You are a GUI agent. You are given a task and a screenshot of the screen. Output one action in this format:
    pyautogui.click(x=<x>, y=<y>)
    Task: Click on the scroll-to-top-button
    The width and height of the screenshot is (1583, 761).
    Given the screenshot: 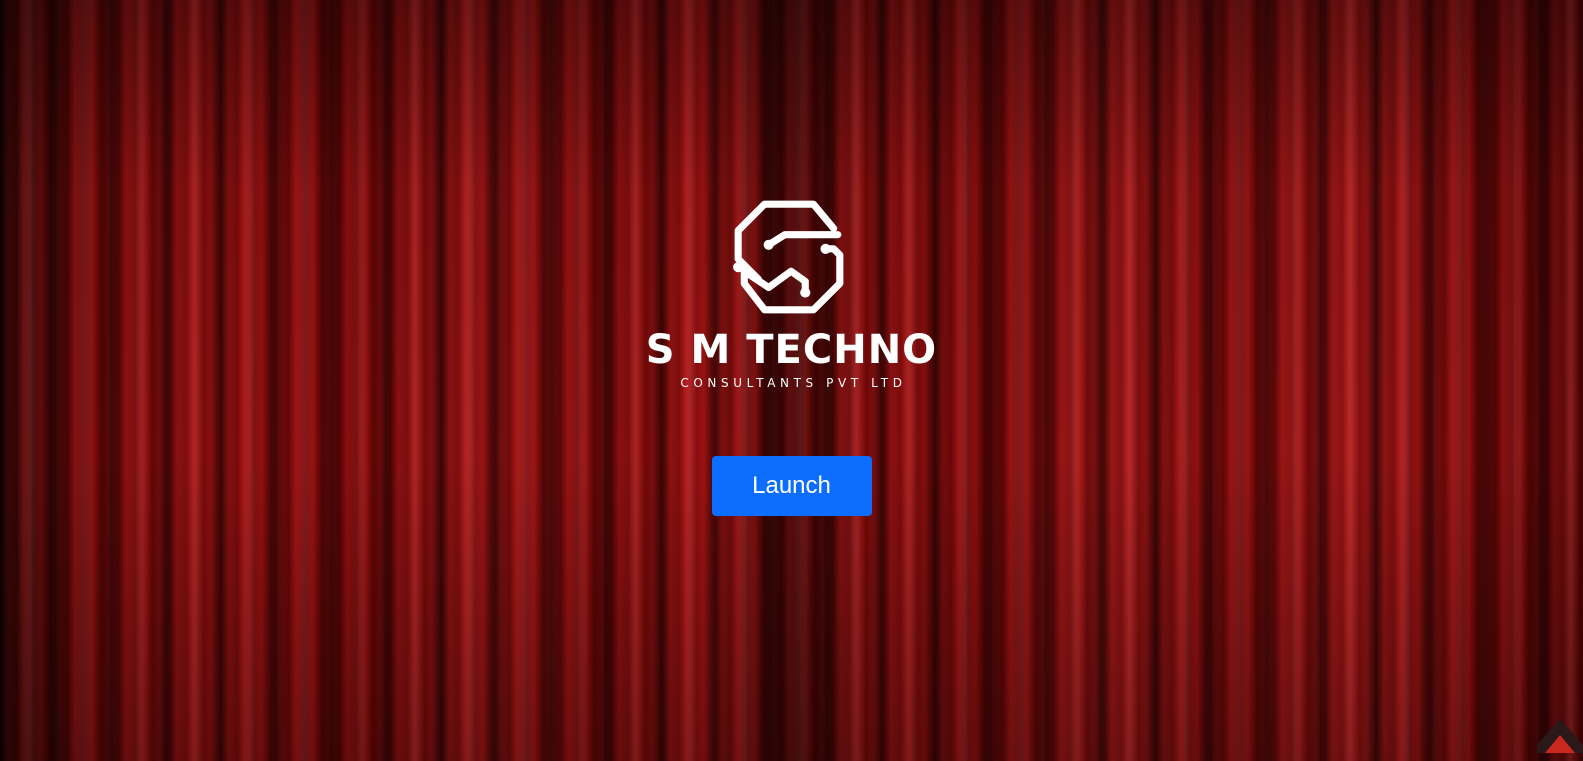 What is the action you would take?
    pyautogui.click(x=1560, y=734)
    